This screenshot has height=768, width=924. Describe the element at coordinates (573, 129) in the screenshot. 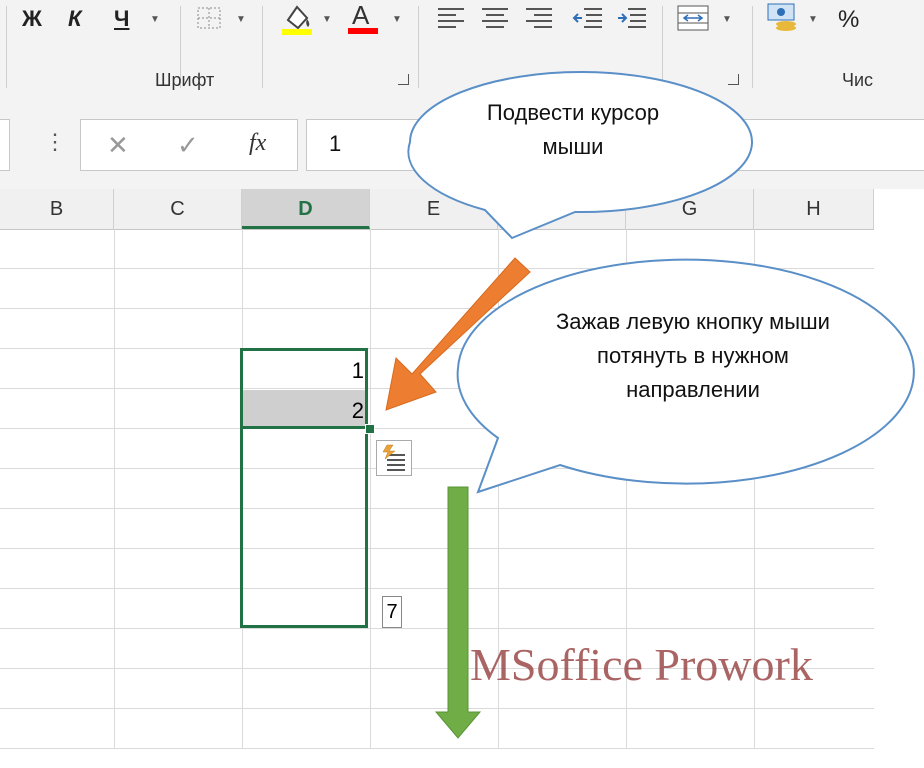

I see `top-callout-text: Подвести курсор мыши` at that location.